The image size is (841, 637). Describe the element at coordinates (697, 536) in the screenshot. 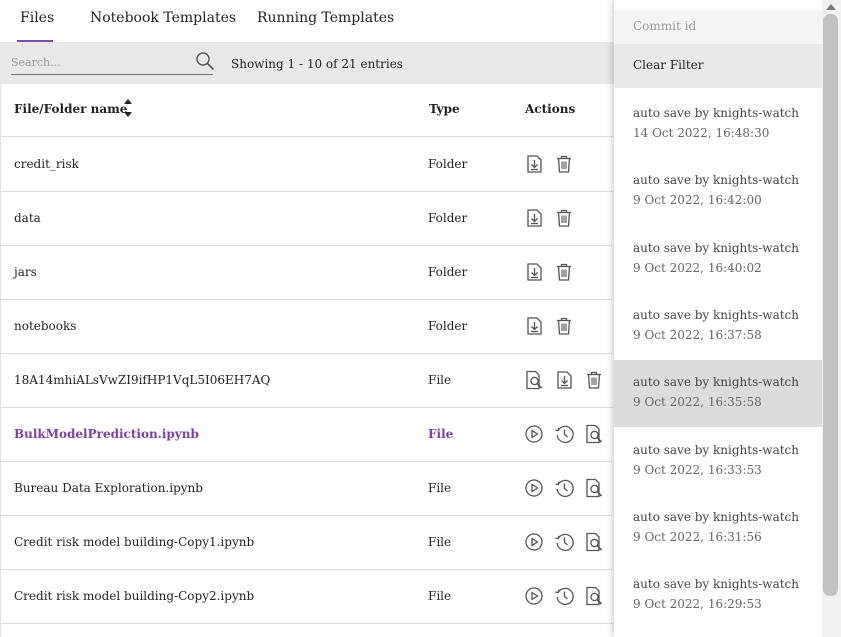

I see `commit-timestamp: 9 Oct 2022, 16:31:56` at that location.